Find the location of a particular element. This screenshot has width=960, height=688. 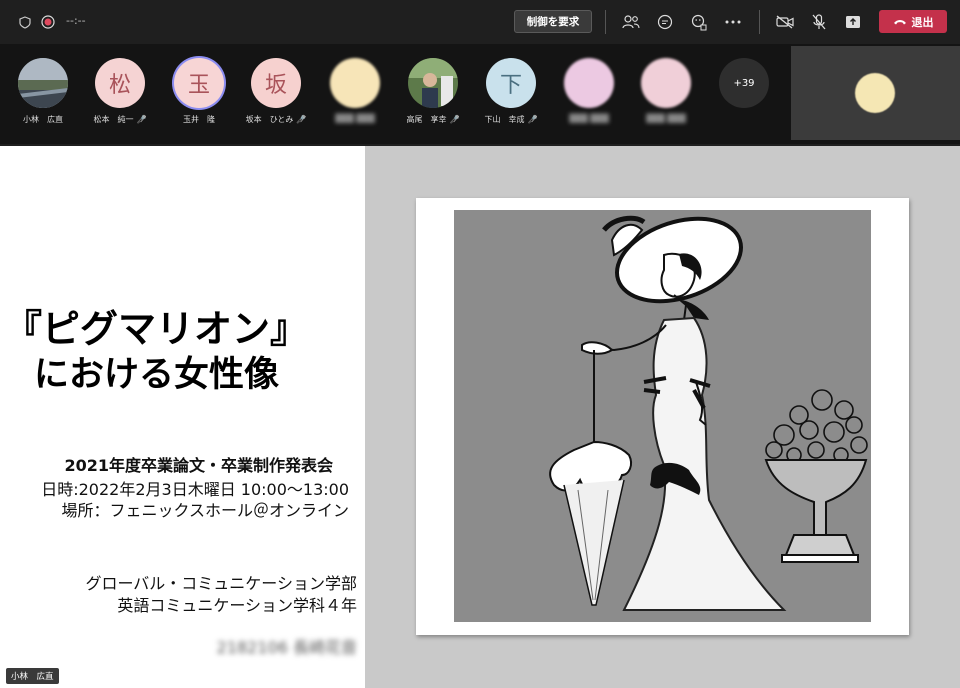

participant-tile: 松 松本 純一 🎤̸ is located at coordinates (120, 96).